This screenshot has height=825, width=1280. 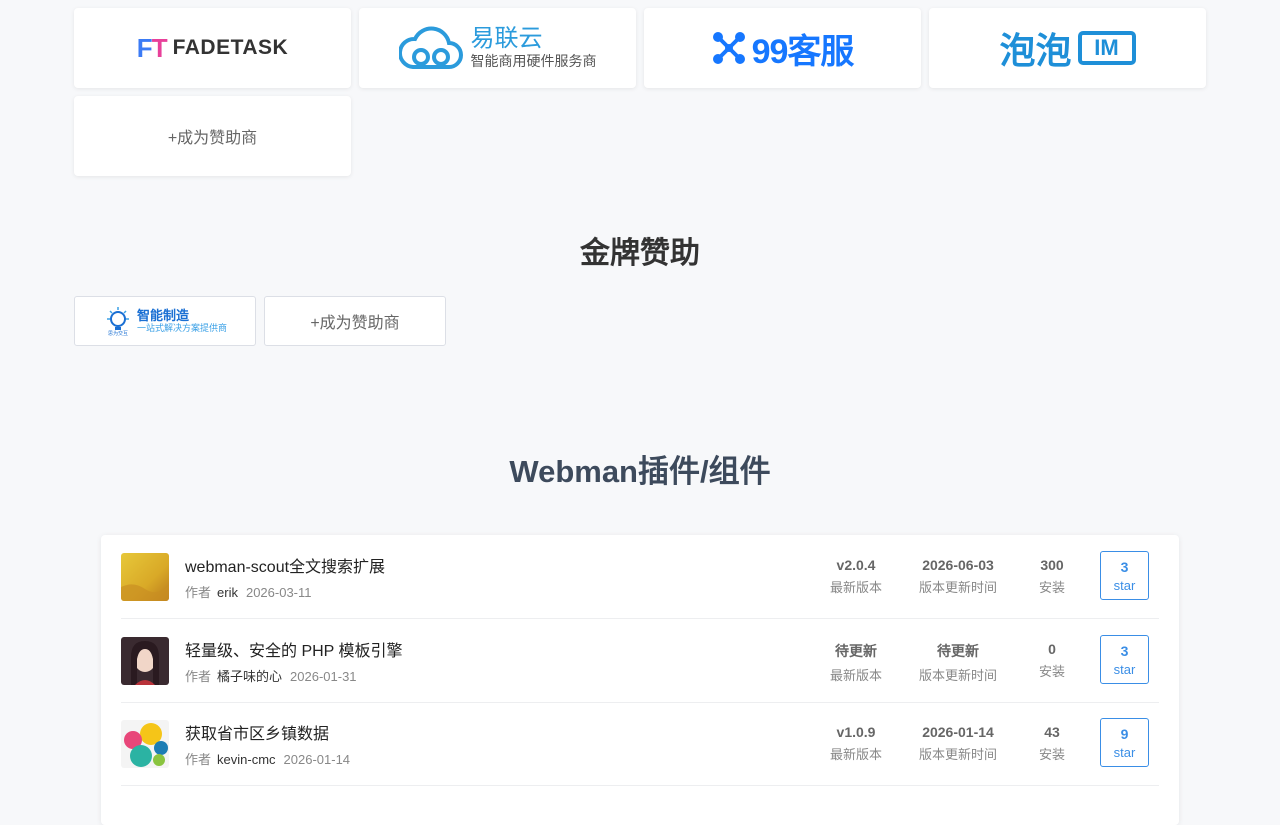 I want to click on 99kefu-logo: 99客服, so click(x=783, y=48).